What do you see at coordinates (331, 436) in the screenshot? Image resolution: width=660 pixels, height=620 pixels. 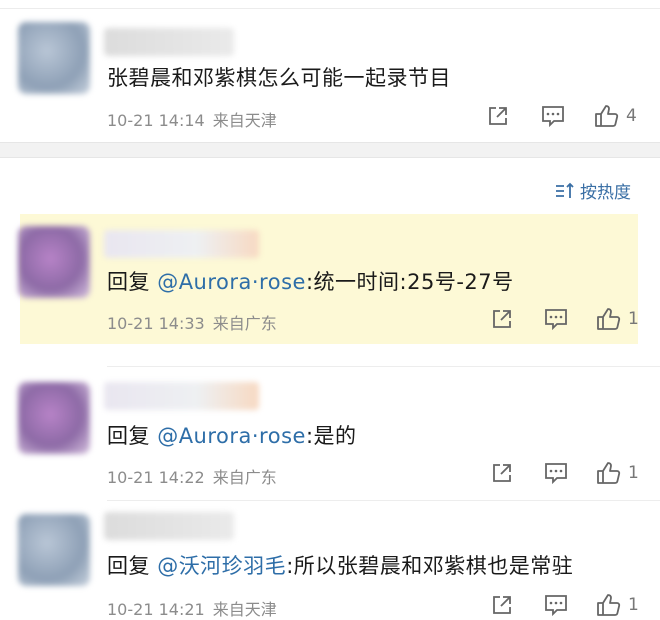 I see `reply-body: :是的` at bounding box center [331, 436].